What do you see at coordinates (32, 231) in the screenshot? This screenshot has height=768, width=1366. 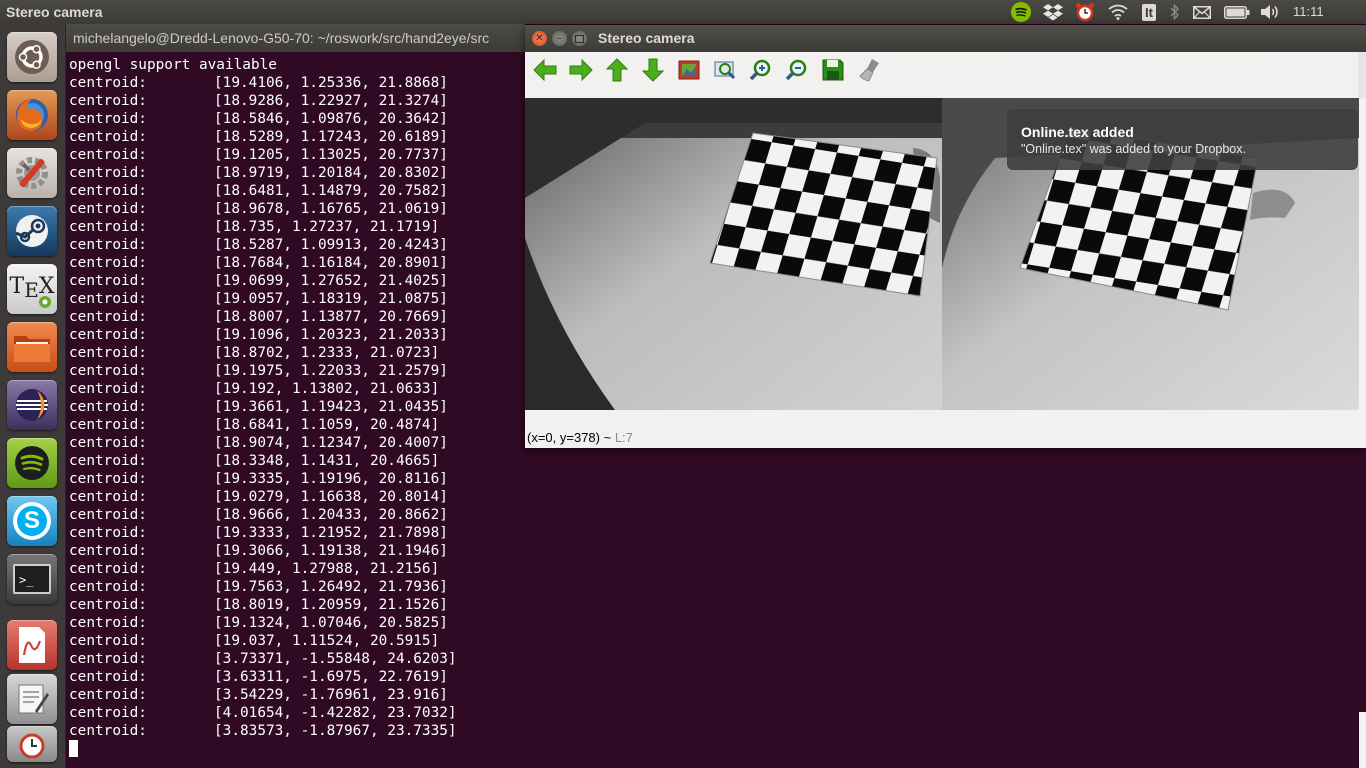 I see `steam-icon` at bounding box center [32, 231].